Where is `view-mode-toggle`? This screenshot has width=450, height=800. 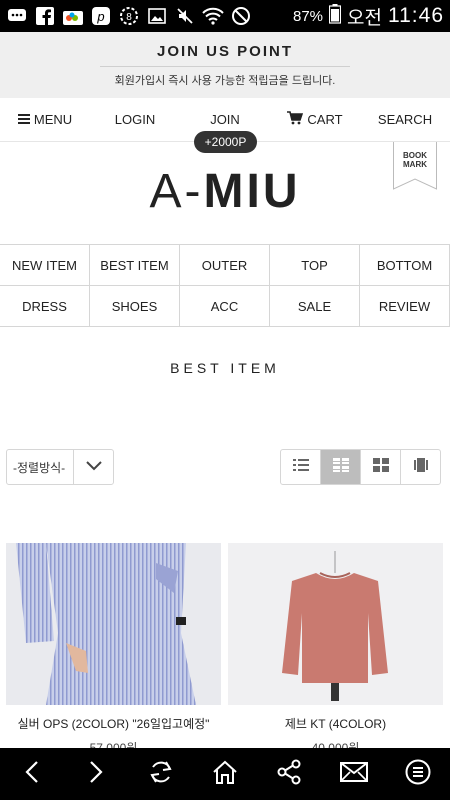
view-mode-toggle is located at coordinates (360, 467).